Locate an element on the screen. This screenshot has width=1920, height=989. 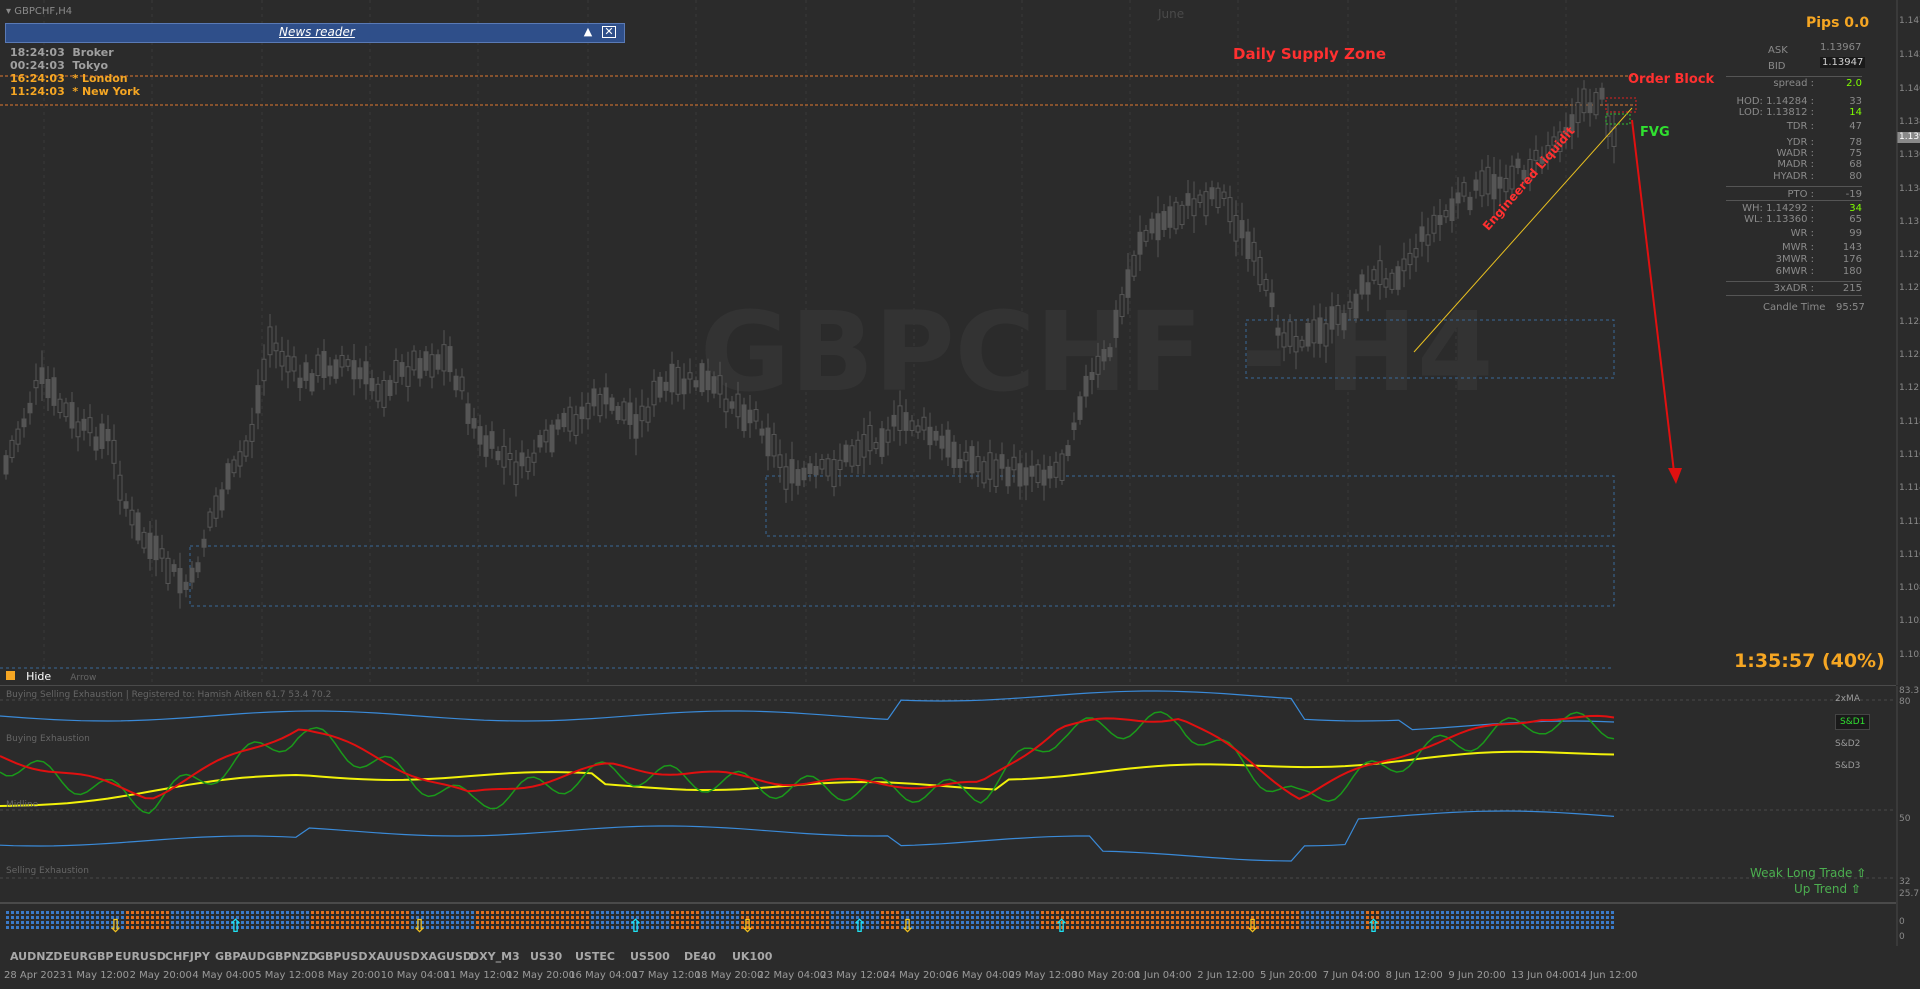
clock-label: Broker is located at coordinates (89, 52).